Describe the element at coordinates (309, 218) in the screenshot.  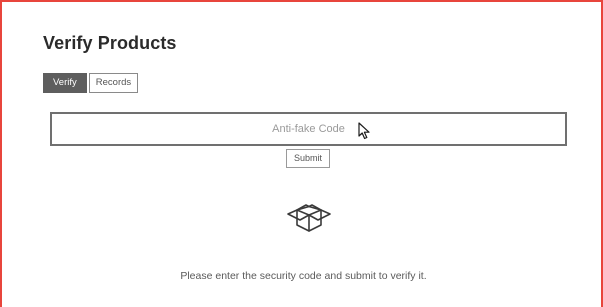
I see `open-box-icon` at that location.